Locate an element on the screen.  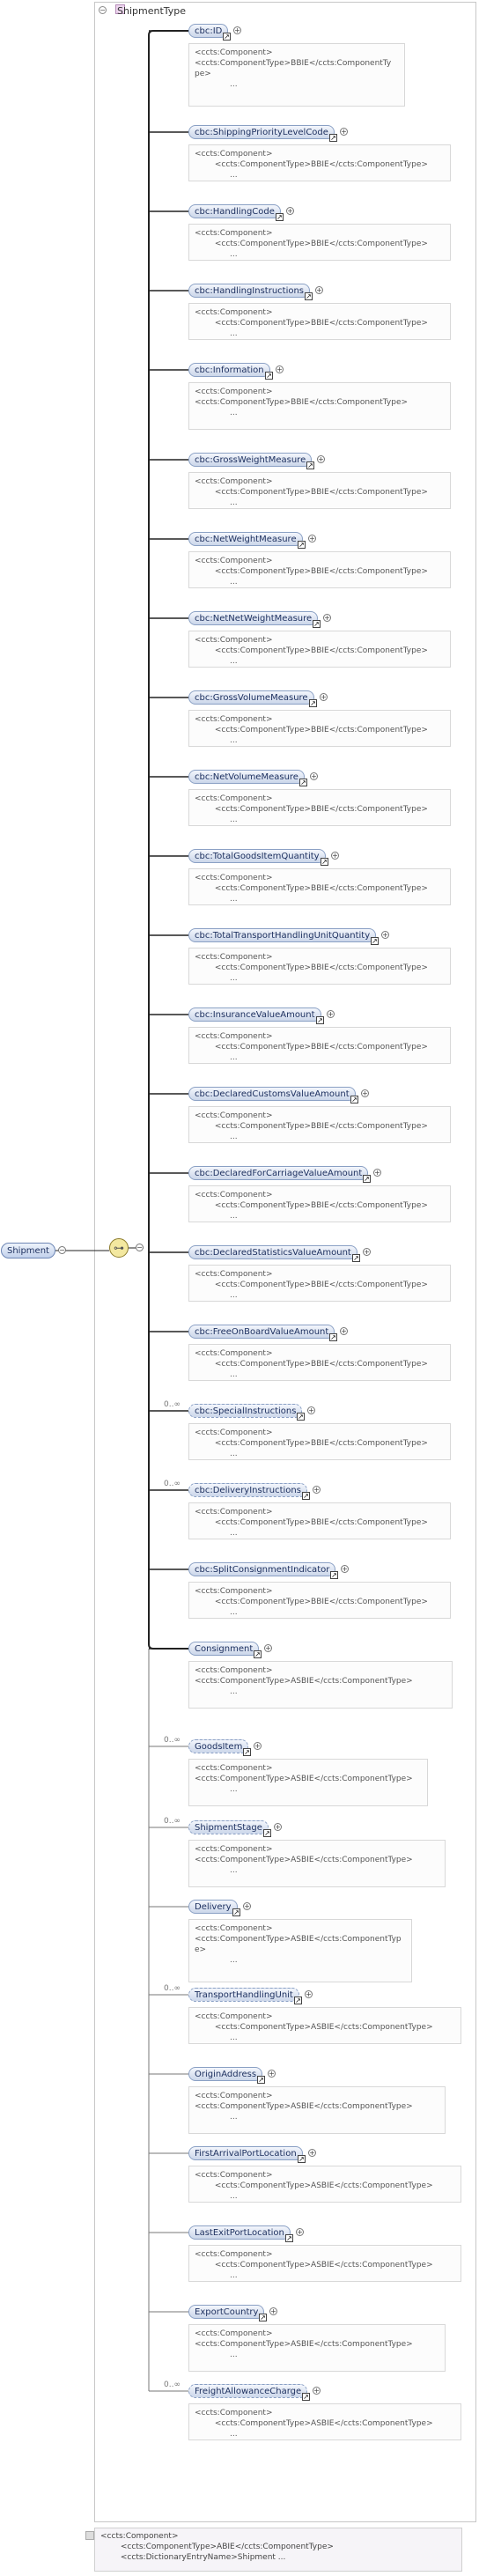
element-node: cbc:DeliveryInstructions is located at coordinates (247, 1490).